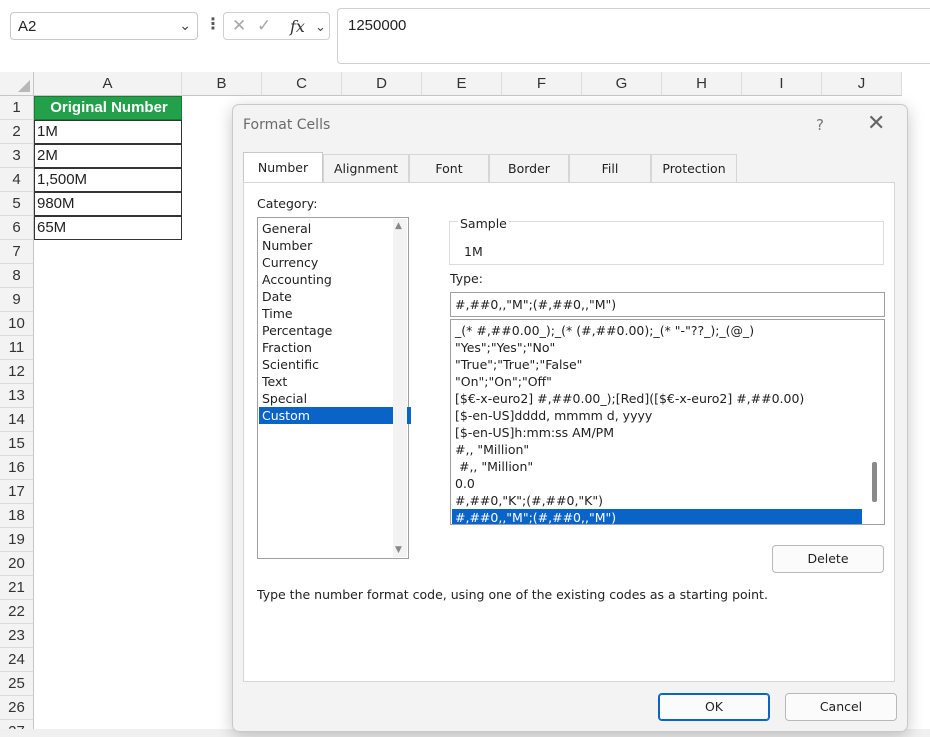  I want to click on more-options-icon: ⋮, so click(213, 24).